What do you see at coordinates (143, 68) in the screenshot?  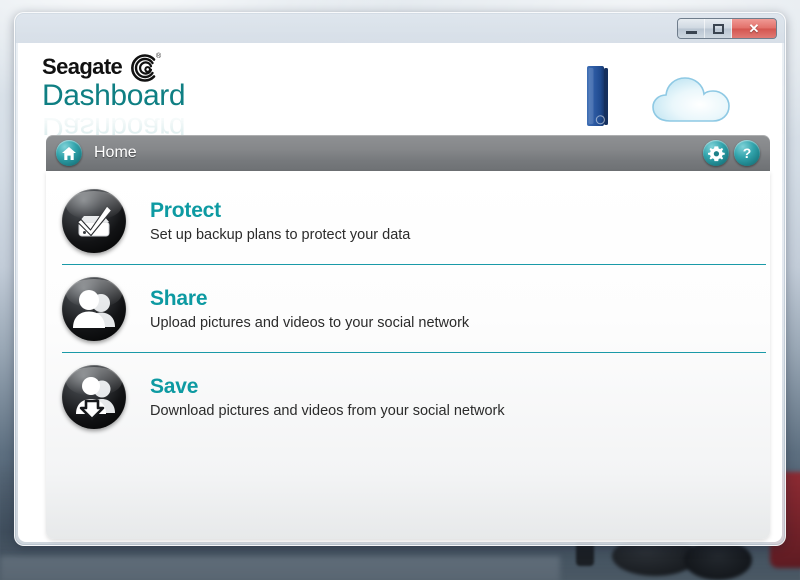 I see `seagate-swirl-icon: ®` at bounding box center [143, 68].